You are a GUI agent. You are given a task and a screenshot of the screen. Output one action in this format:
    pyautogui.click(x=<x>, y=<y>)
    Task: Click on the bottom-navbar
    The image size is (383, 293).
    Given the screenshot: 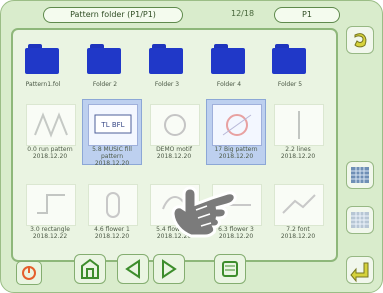 What is the action you would take?
    pyautogui.click(x=136, y=269)
    